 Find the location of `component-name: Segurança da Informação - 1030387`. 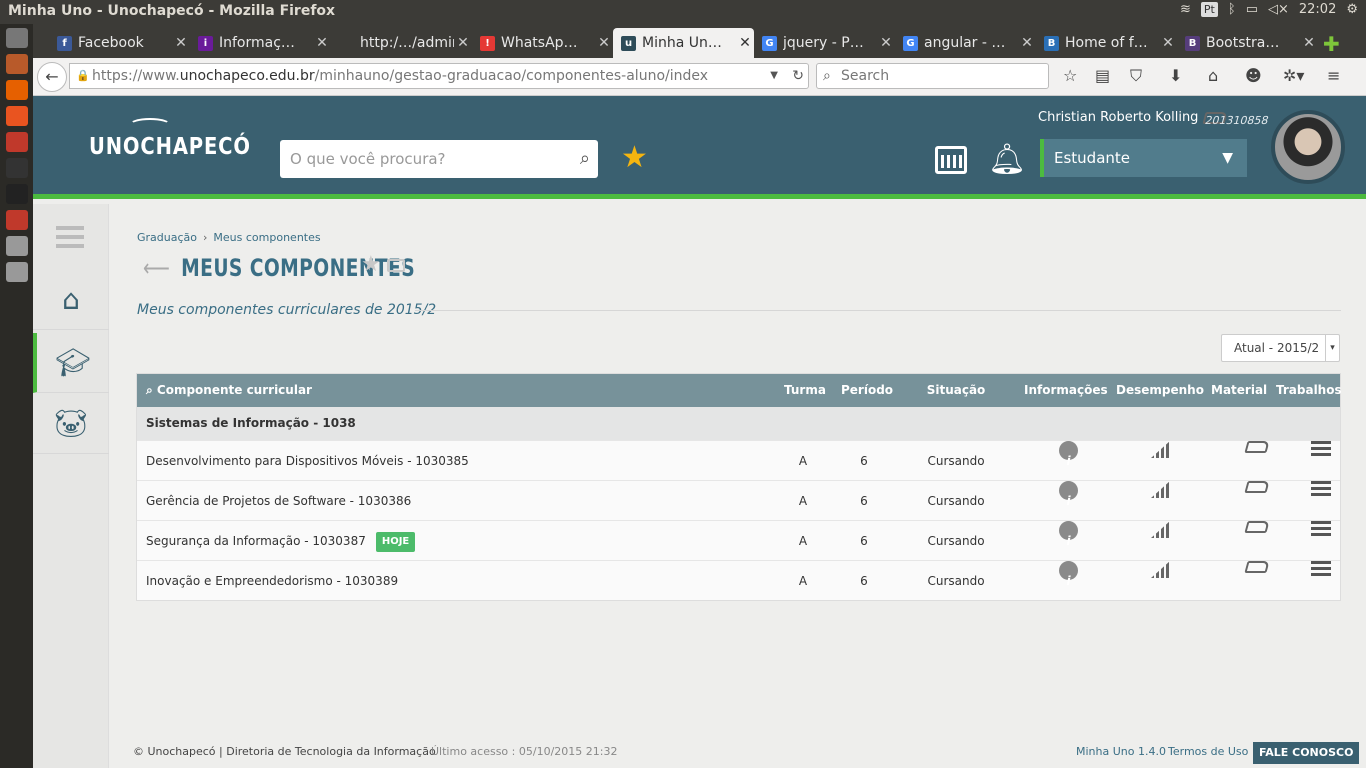

component-name: Segurança da Informação - 1030387 is located at coordinates (256, 541).